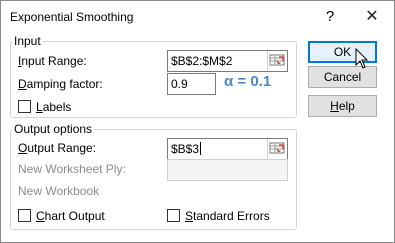  What do you see at coordinates (72, 169) in the screenshot?
I see `new-worksheet-ply-label: New Worksheet Ply:` at bounding box center [72, 169].